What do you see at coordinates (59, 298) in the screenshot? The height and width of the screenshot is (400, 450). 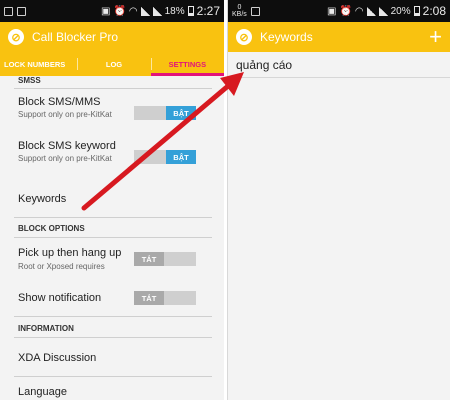 I see `show-notification-title: Show notification` at bounding box center [59, 298].